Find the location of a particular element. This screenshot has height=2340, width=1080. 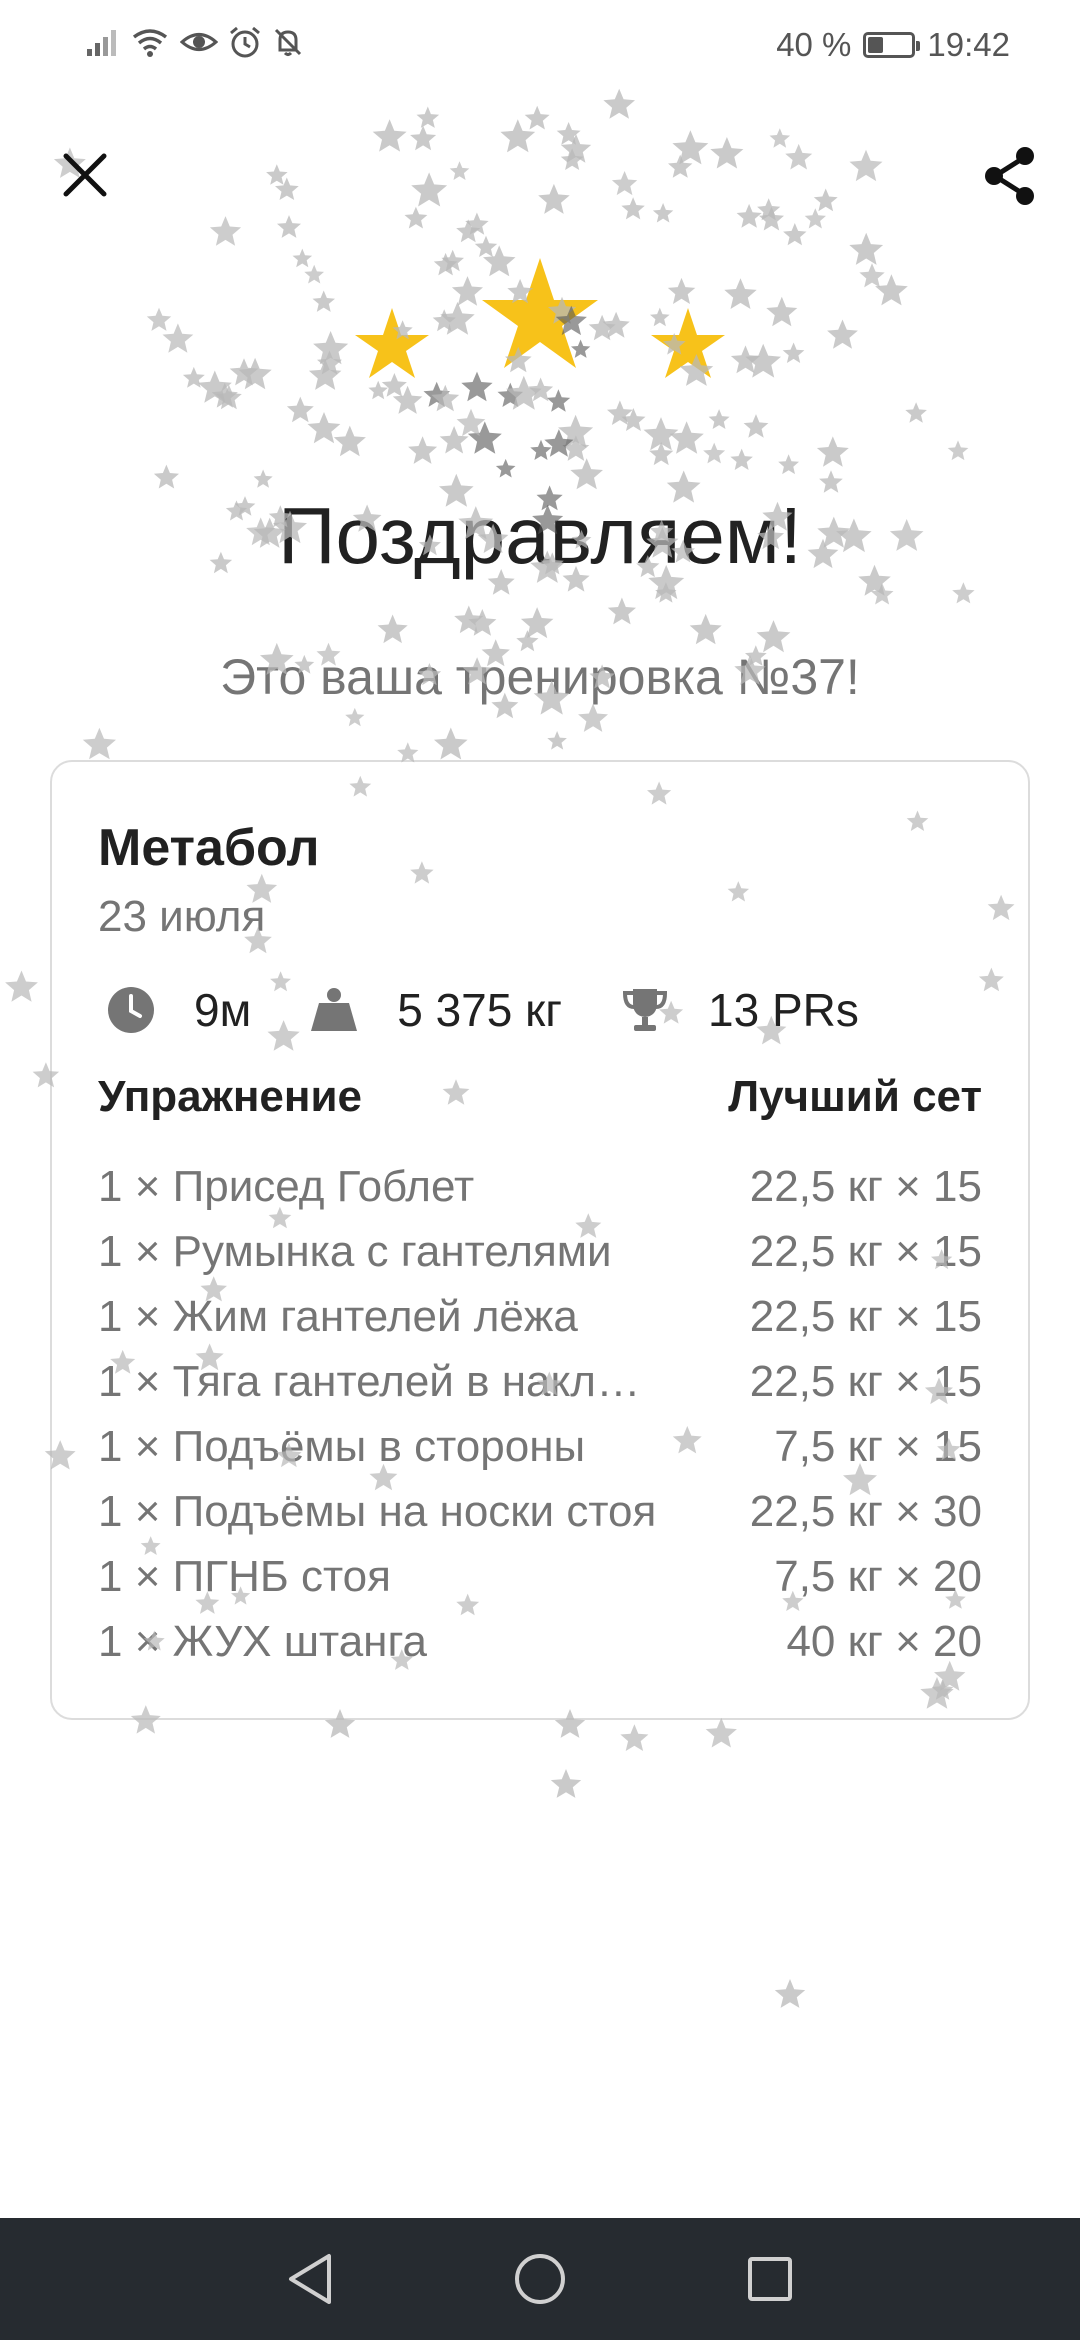

battery-icon is located at coordinates (892, 45).